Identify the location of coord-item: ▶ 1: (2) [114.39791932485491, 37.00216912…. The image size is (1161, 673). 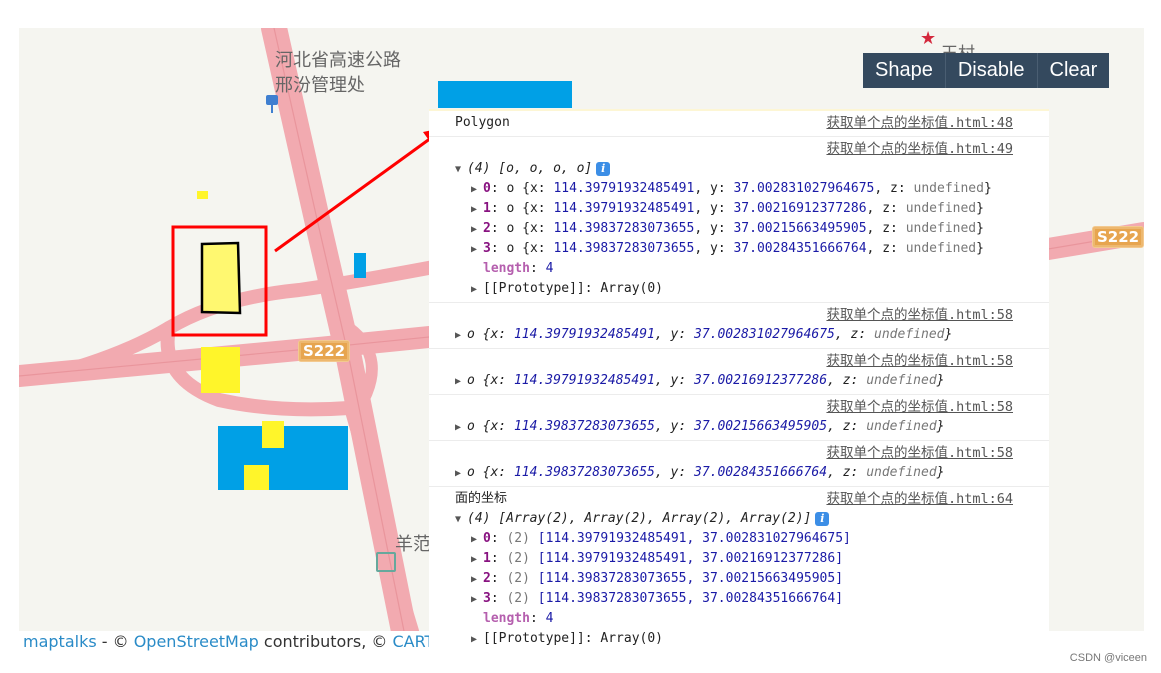
(739, 559).